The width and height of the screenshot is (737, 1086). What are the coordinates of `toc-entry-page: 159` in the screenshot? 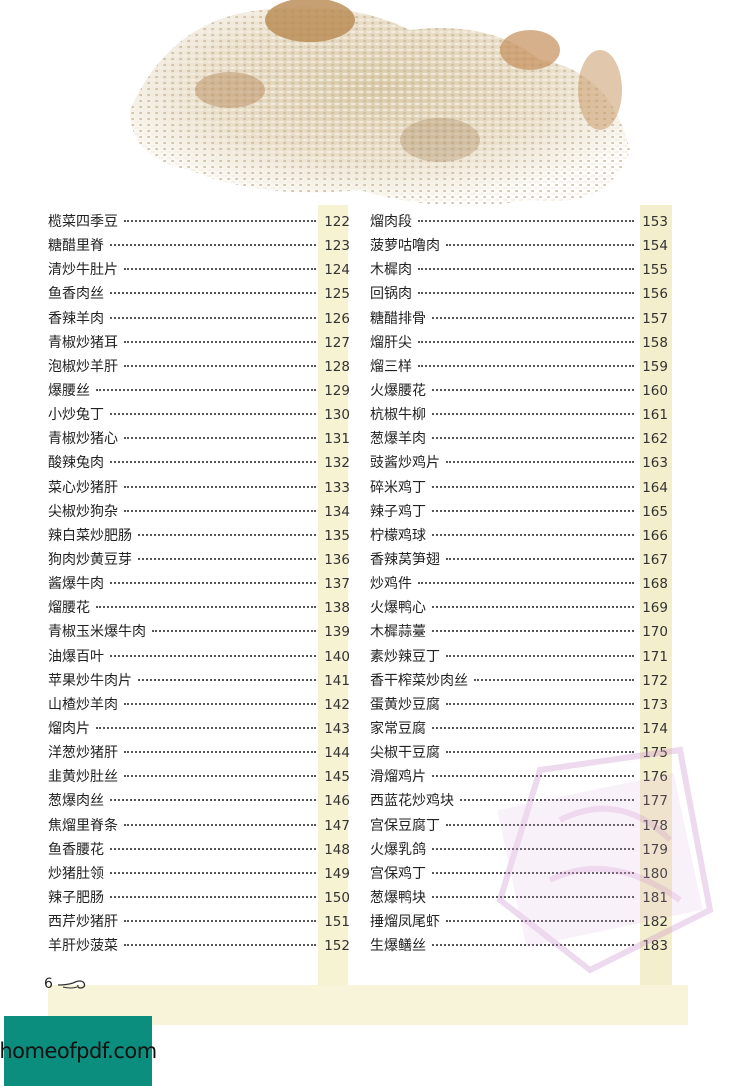 It's located at (655, 366).